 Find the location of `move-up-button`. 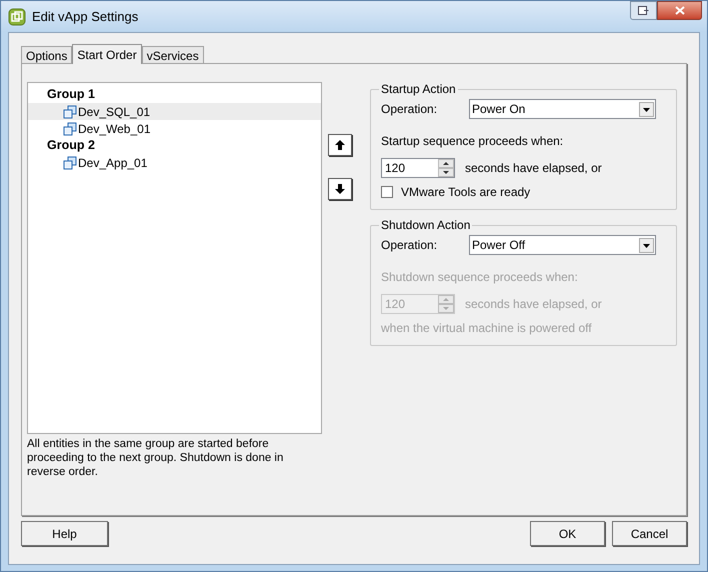

move-up-button is located at coordinates (340, 145).